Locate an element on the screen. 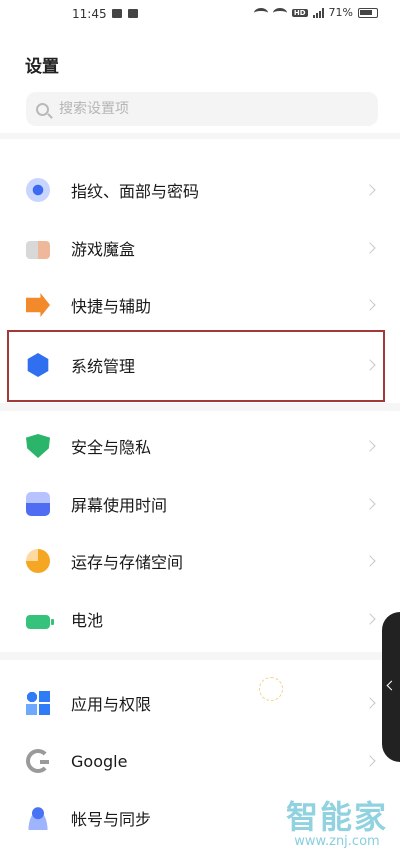 This screenshot has width=400, height=858. search-input is located at coordinates (199, 109).